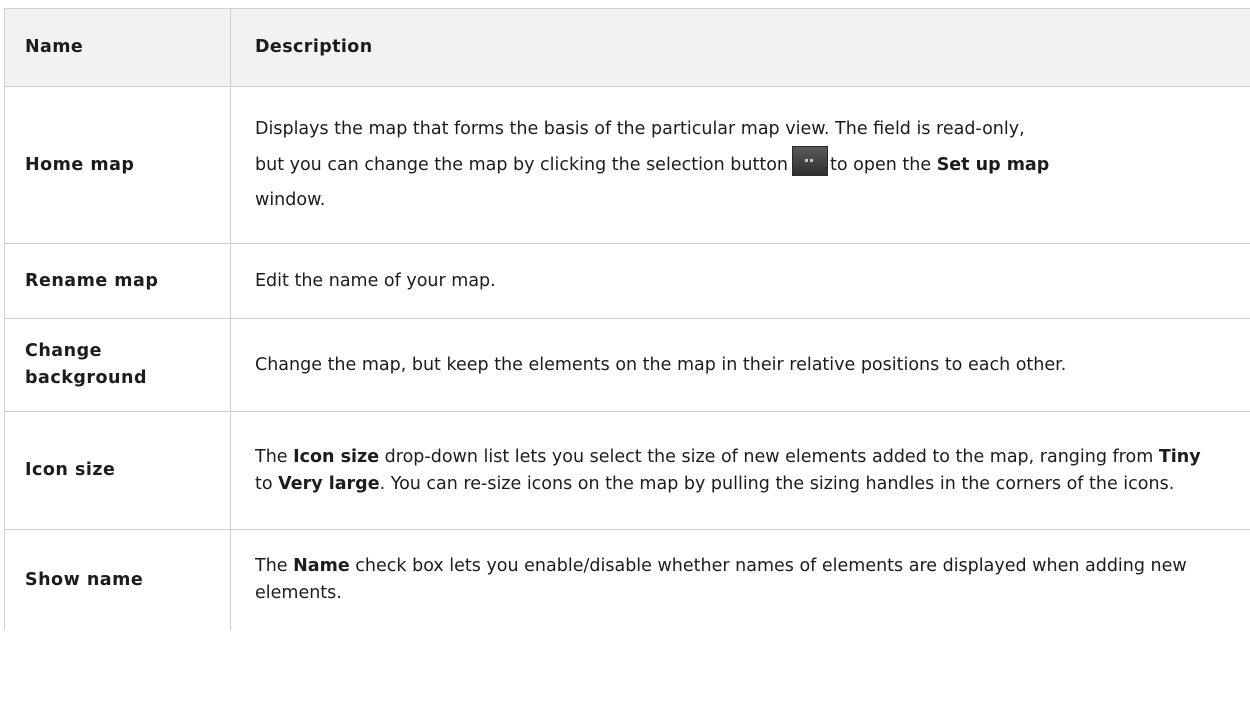  Describe the element at coordinates (740, 47) in the screenshot. I see `header-description: Description` at that location.